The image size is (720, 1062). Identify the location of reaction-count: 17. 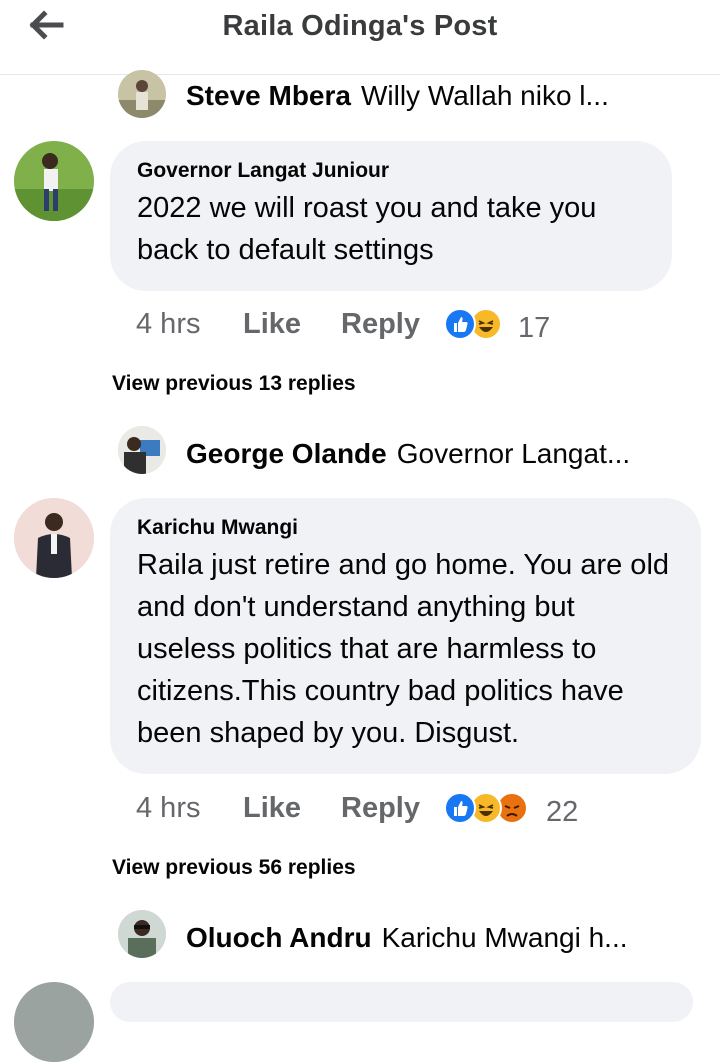
(534, 328).